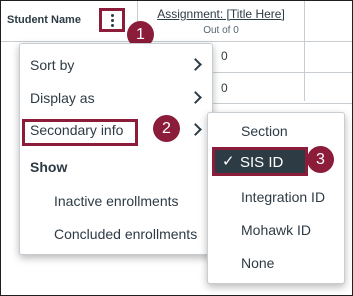  I want to click on submenu-item-label: None, so click(258, 263).